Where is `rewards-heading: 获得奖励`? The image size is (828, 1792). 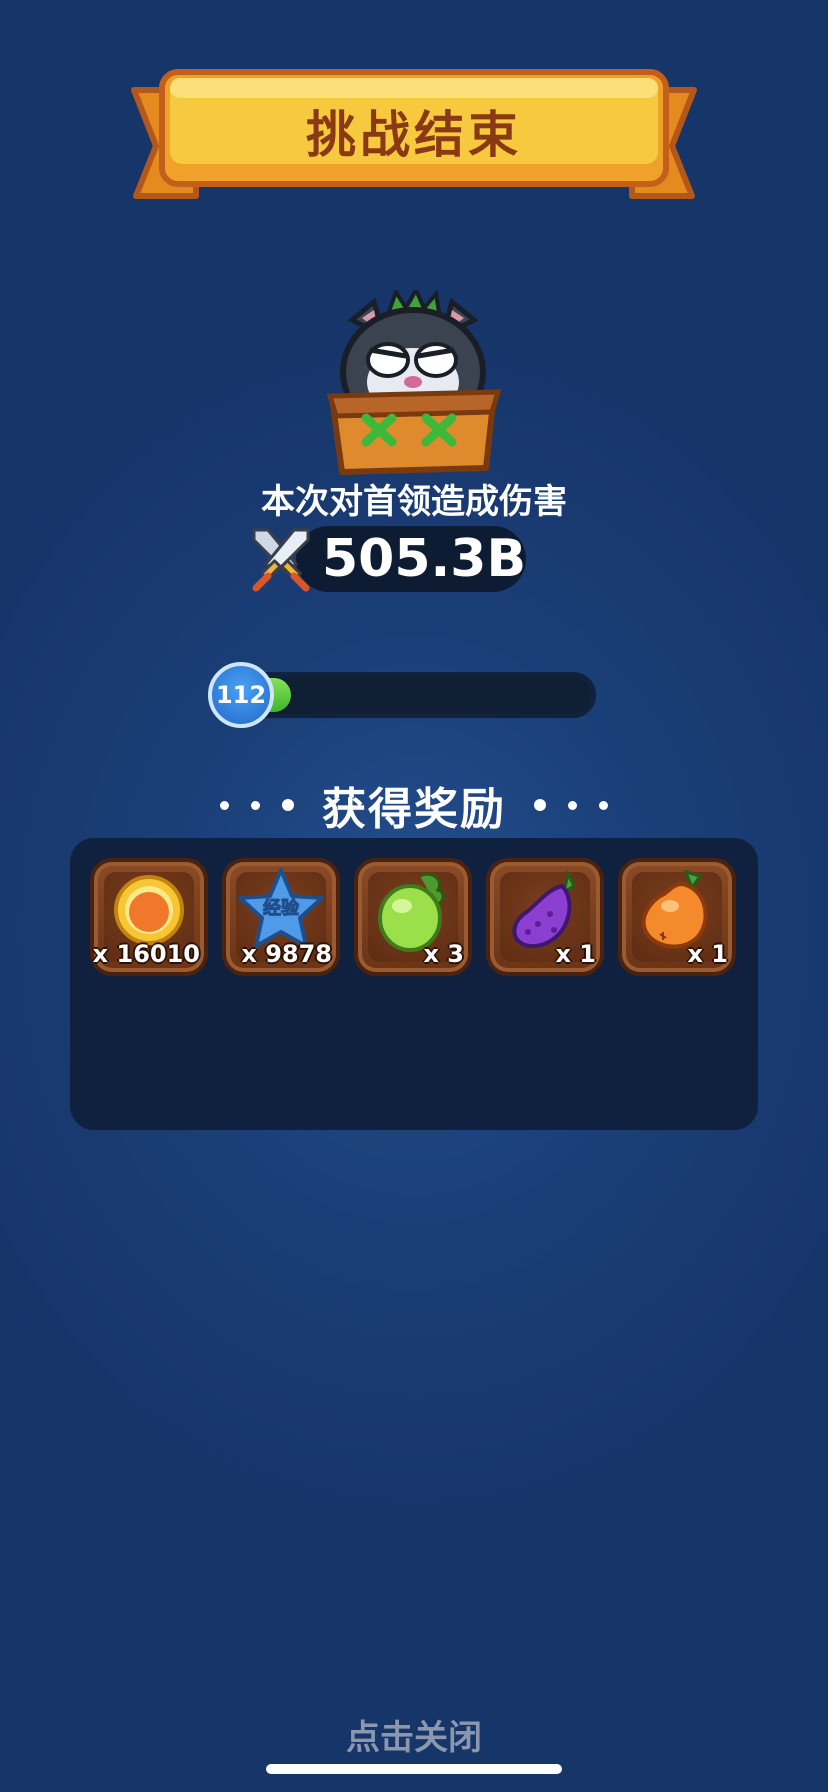
rewards-heading: 获得奖励 is located at coordinates (414, 805).